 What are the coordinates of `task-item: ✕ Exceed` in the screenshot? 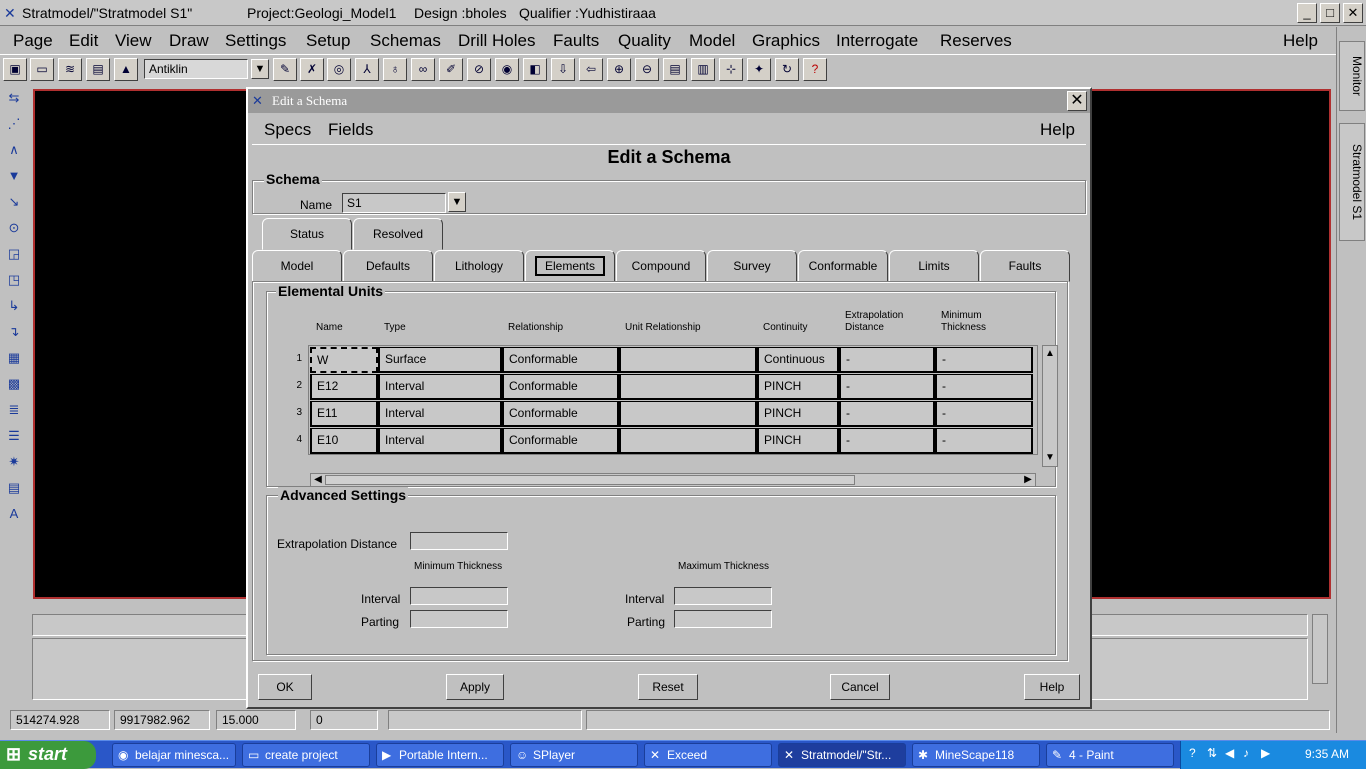 It's located at (708, 755).